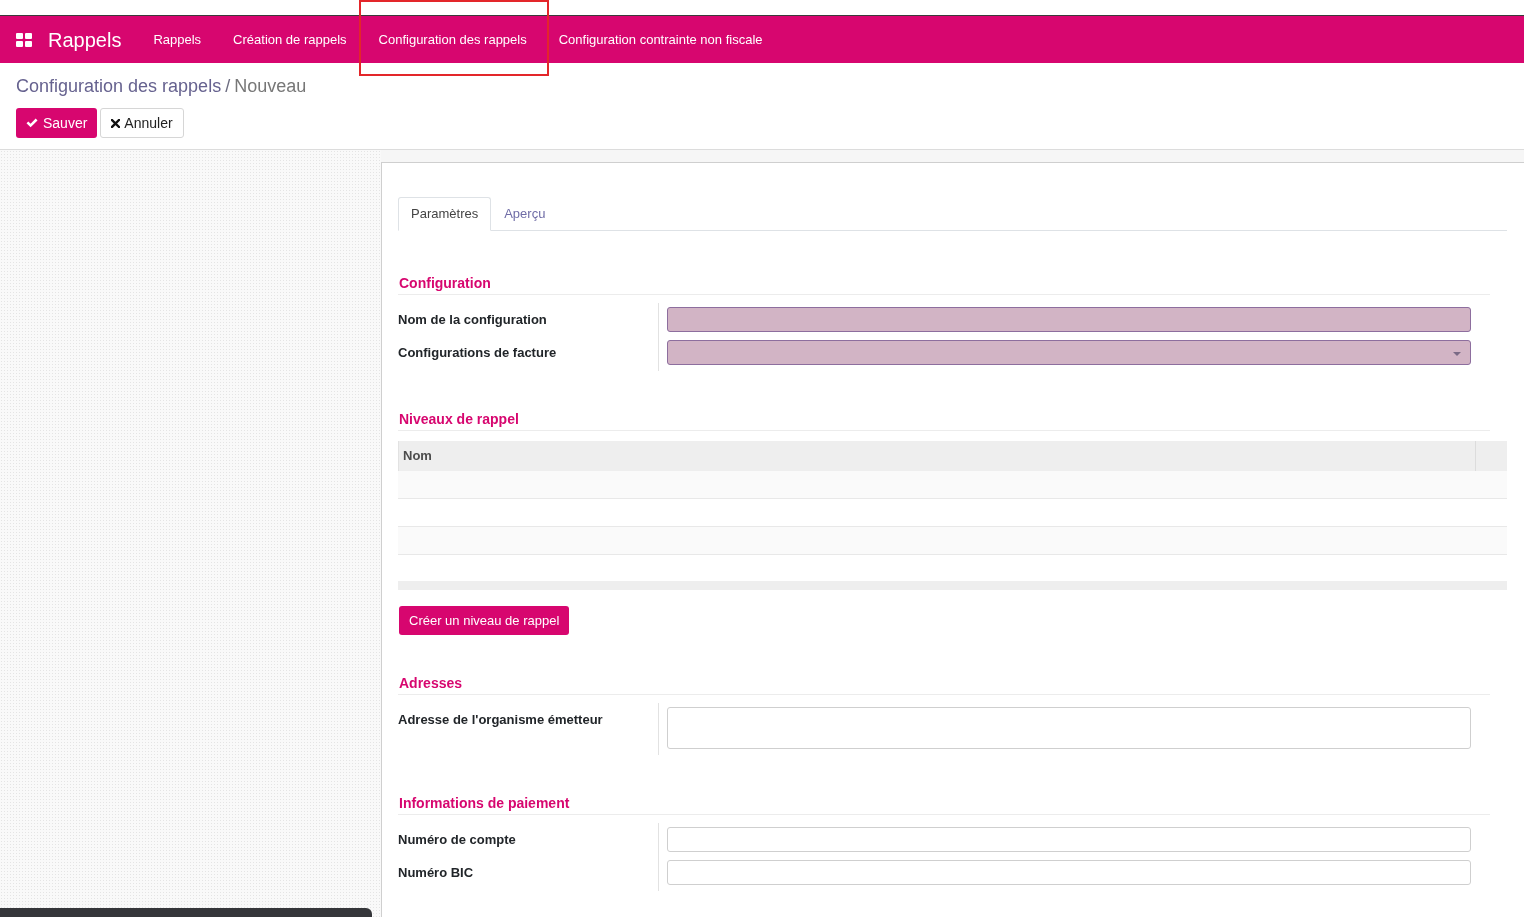 The height and width of the screenshot is (917, 1524). What do you see at coordinates (452, 39) in the screenshot?
I see `nav-menu-item: Configuration des rappels` at bounding box center [452, 39].